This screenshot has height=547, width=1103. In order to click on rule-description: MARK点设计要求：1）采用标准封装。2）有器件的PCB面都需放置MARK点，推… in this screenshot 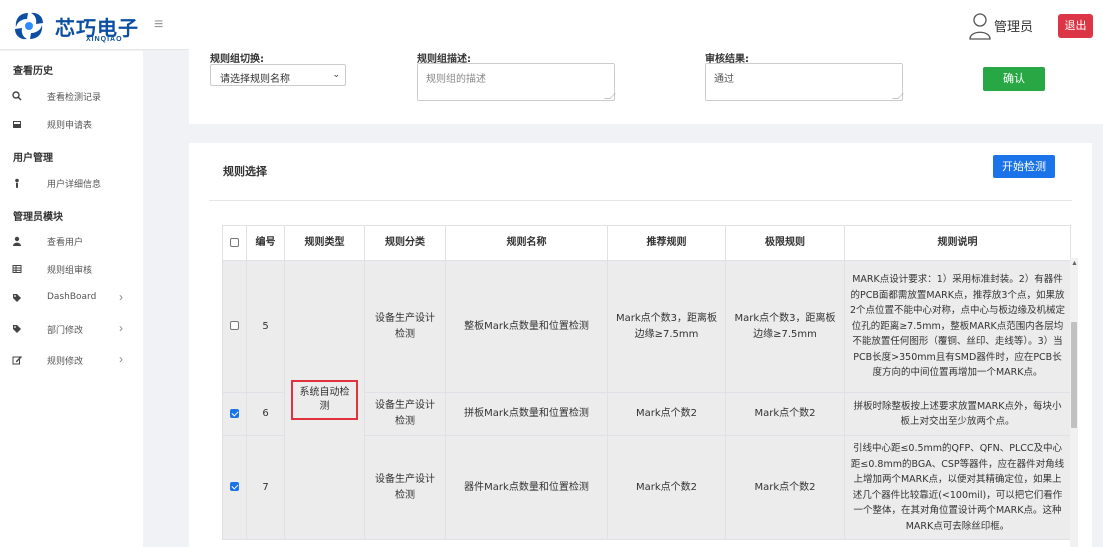, I will do `click(957, 326)`.